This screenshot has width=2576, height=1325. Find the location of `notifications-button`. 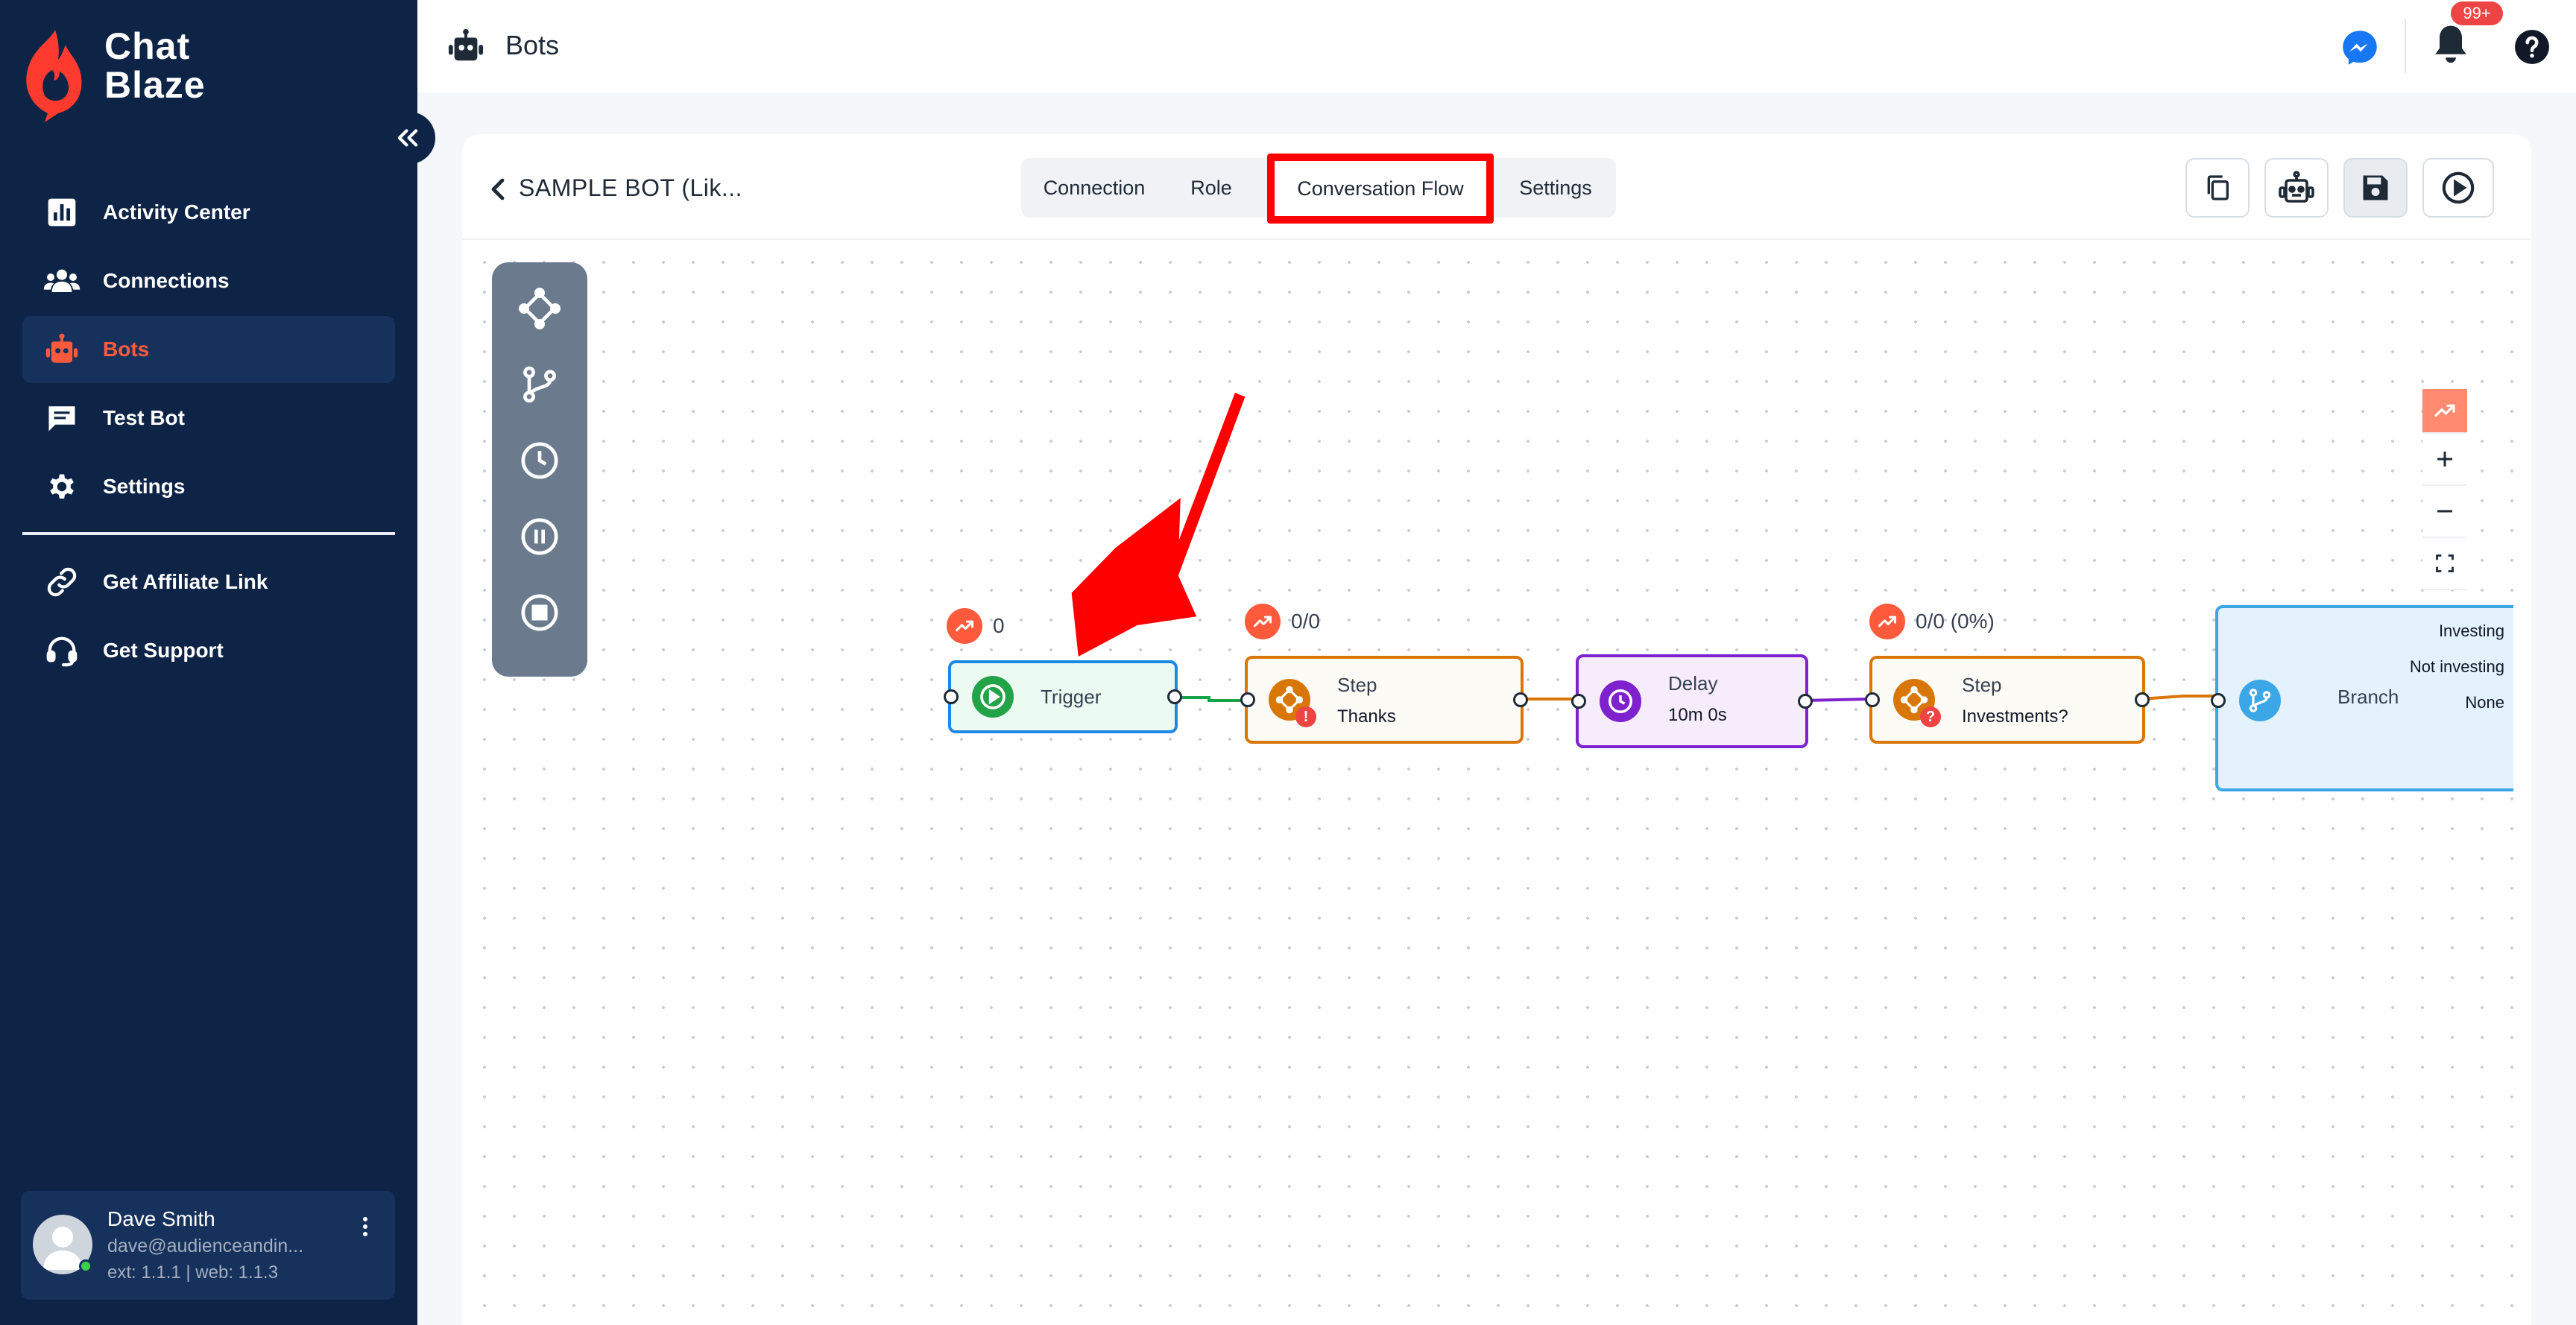

notifications-button is located at coordinates (2451, 44).